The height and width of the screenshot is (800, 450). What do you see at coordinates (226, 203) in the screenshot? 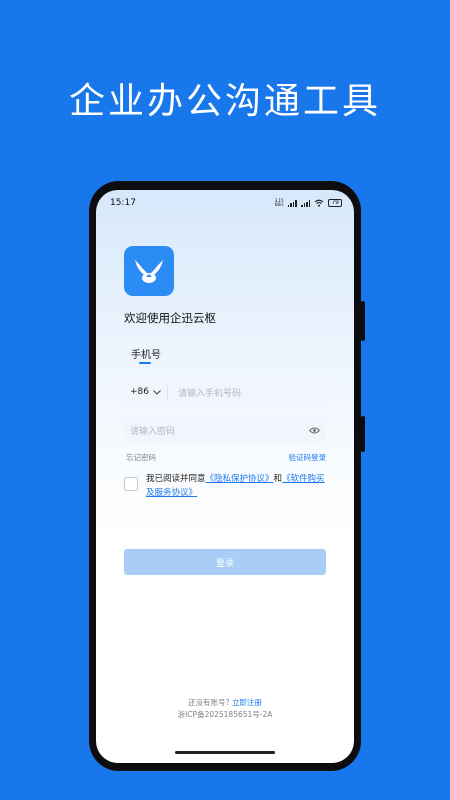
I see `status-bar: 15:17 3.15 KB/s 79` at bounding box center [226, 203].